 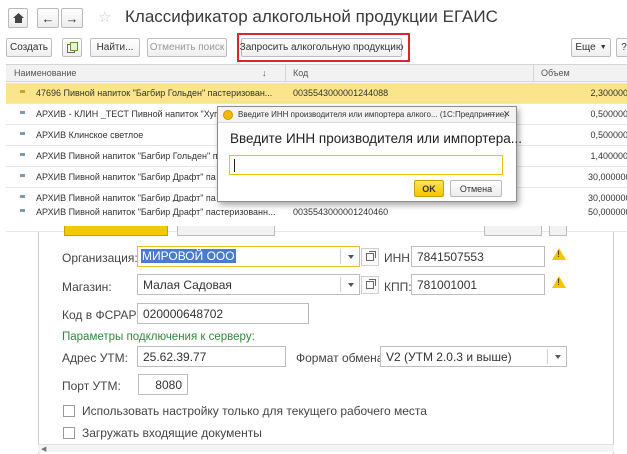 What do you see at coordinates (399, 258) in the screenshot?
I see `inn-label: ИНН:` at bounding box center [399, 258].